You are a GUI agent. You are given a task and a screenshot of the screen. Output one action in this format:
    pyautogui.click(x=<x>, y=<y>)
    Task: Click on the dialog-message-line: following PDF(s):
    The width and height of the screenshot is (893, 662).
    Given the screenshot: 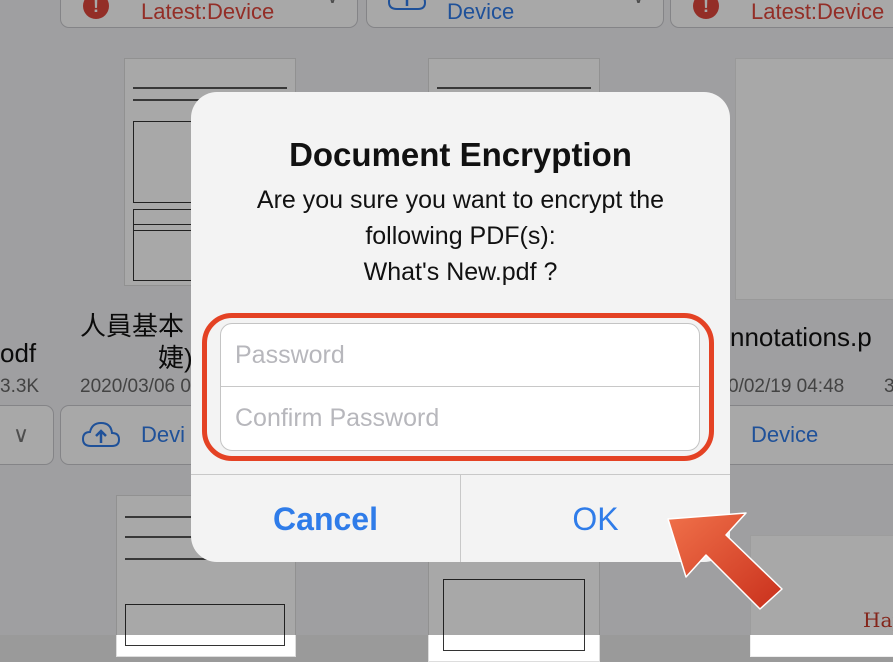 What is the action you would take?
    pyautogui.click(x=460, y=236)
    